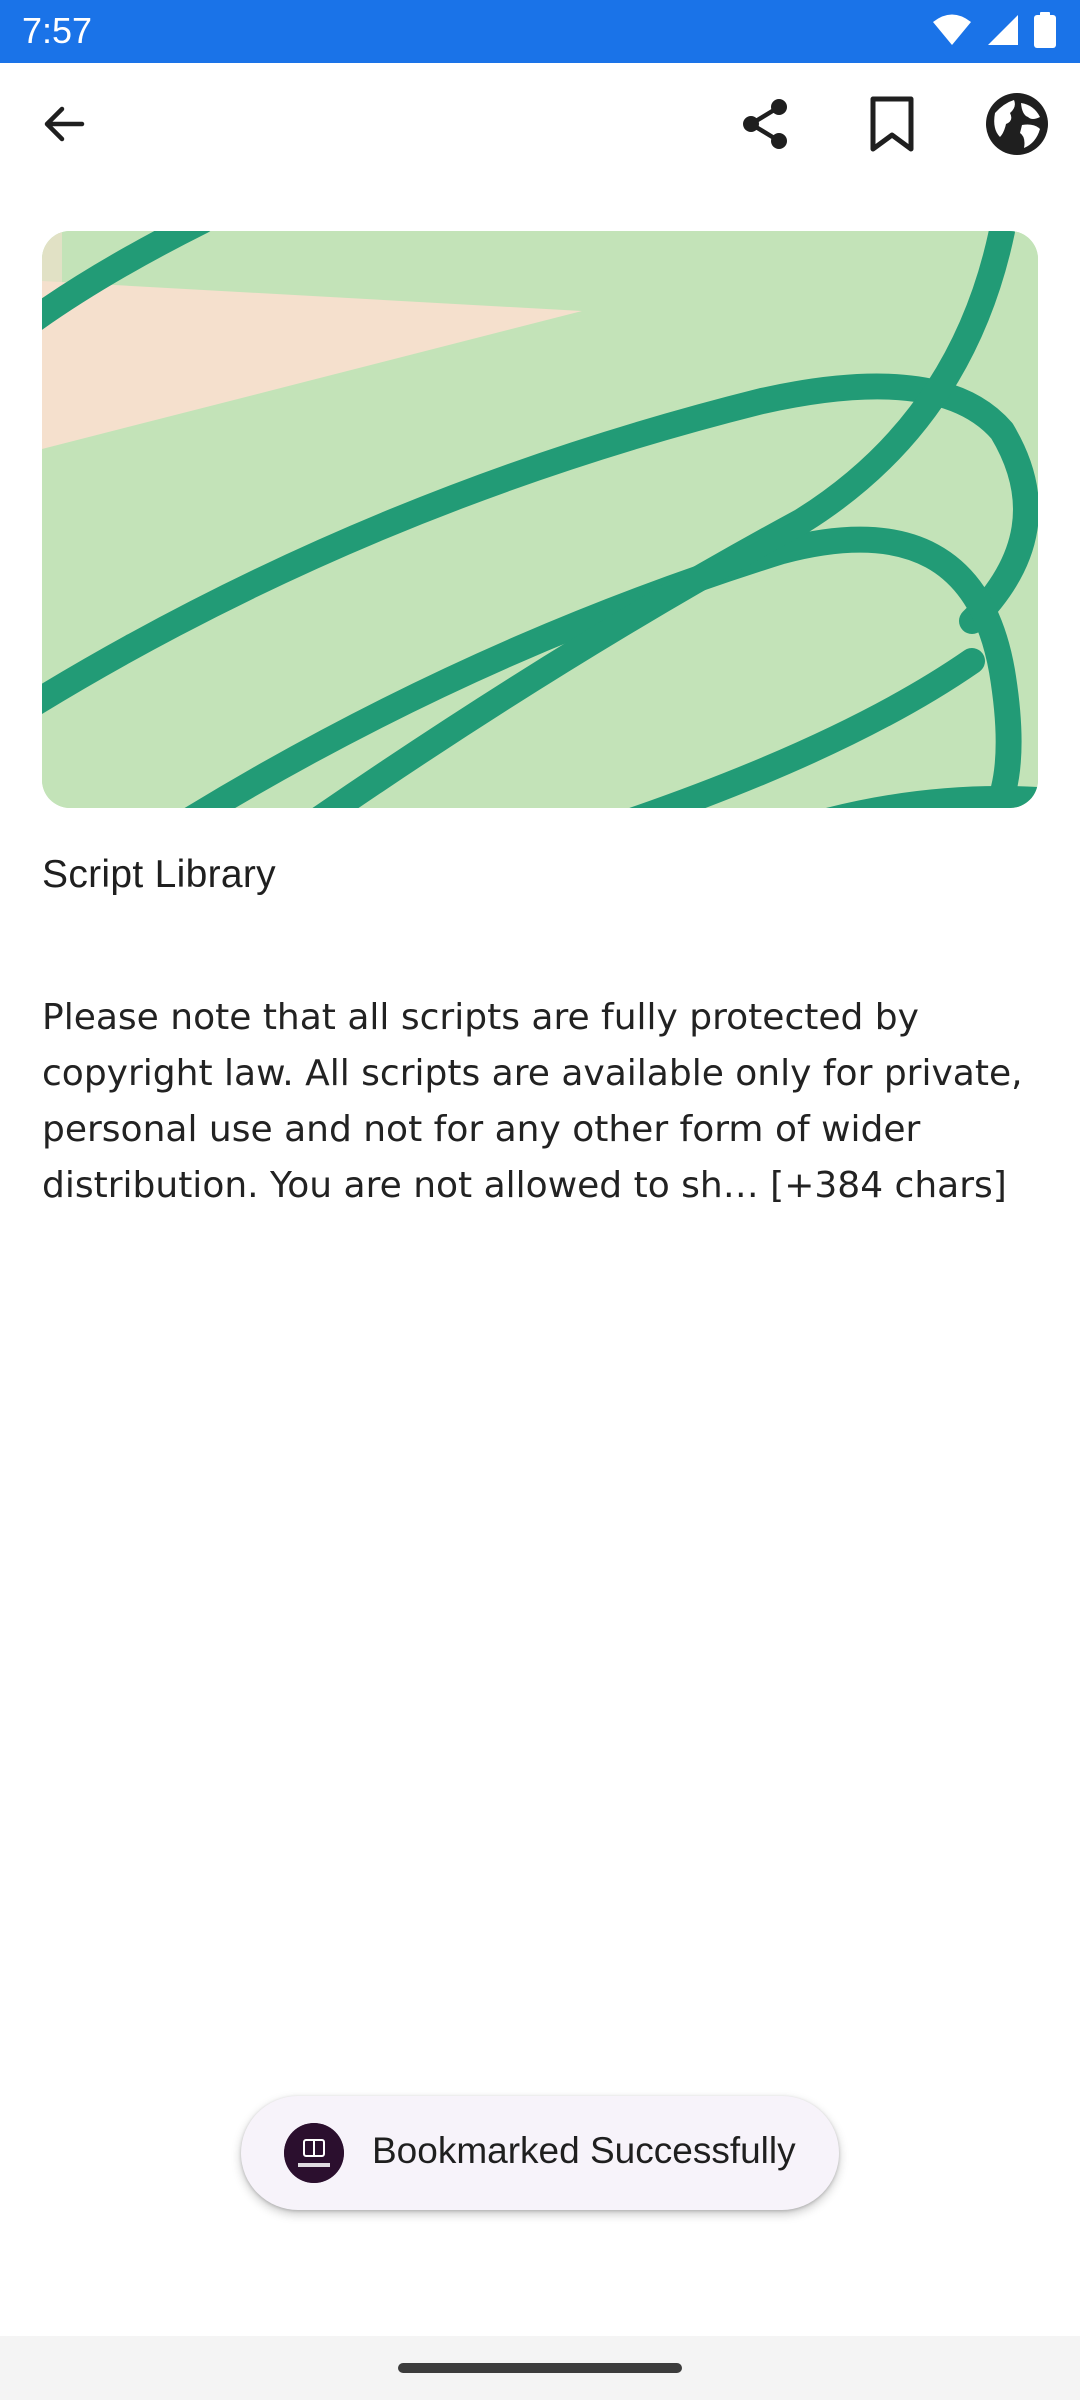 The height and width of the screenshot is (2400, 1080). What do you see at coordinates (314, 2153) in the screenshot?
I see `journal-app-icon` at bounding box center [314, 2153].